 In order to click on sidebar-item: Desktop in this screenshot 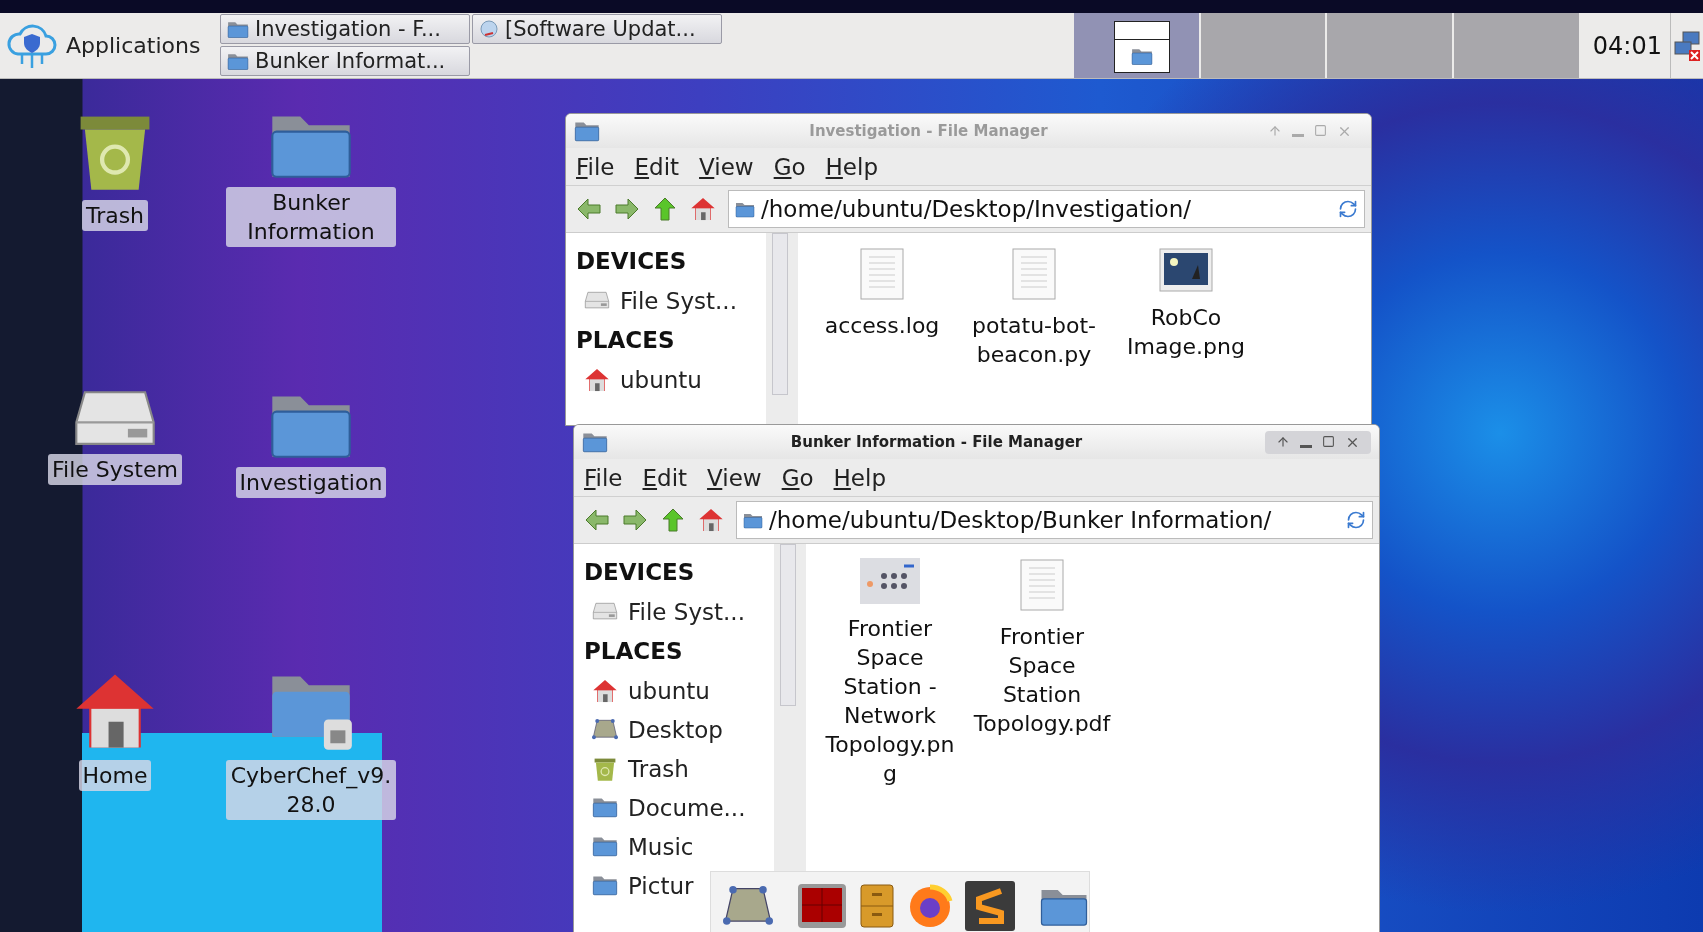, I will do `click(653, 729)`.